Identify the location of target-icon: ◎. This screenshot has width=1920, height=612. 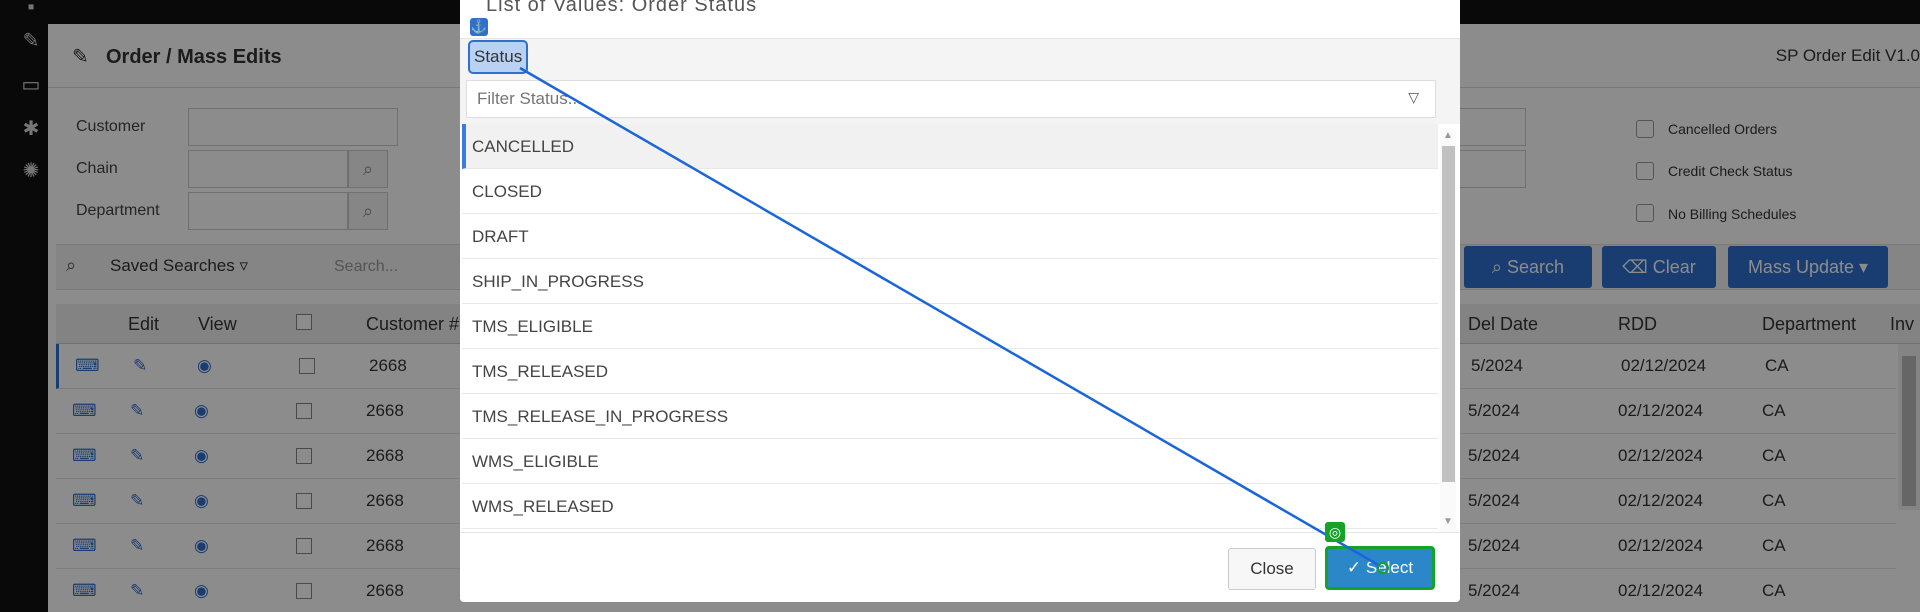
(1335, 532).